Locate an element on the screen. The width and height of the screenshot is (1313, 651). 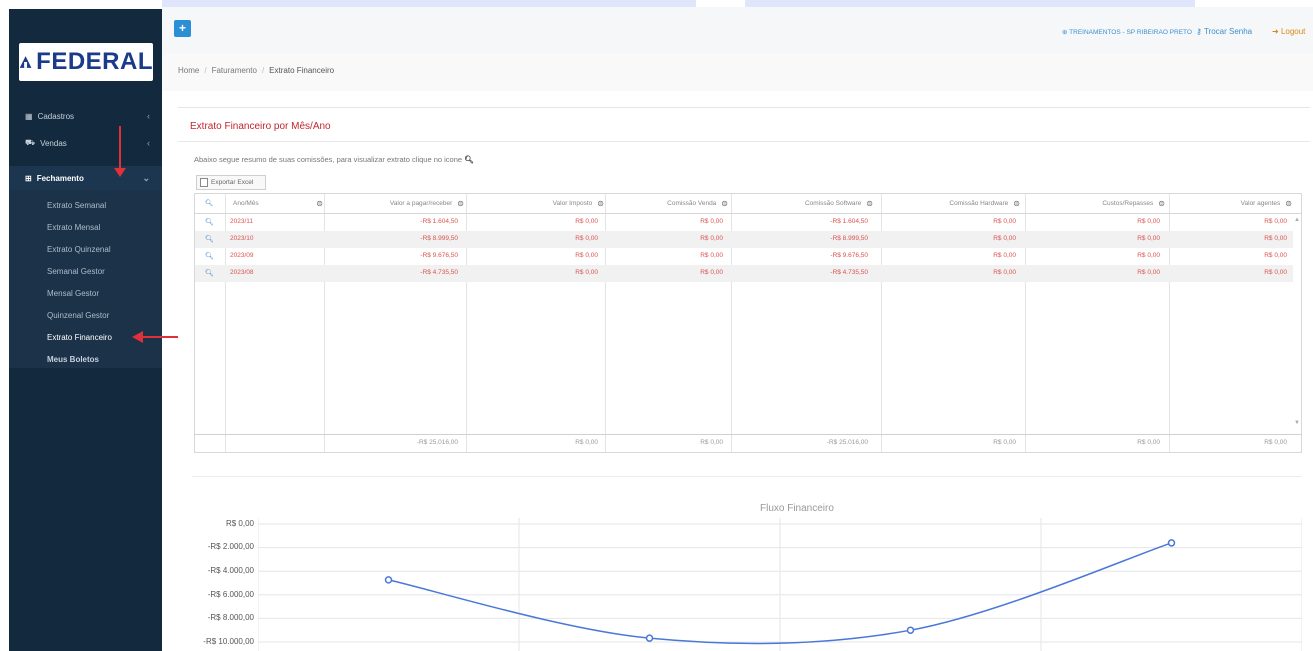
total-comissao-software: -R$ 25.016,00 is located at coordinates (847, 442).